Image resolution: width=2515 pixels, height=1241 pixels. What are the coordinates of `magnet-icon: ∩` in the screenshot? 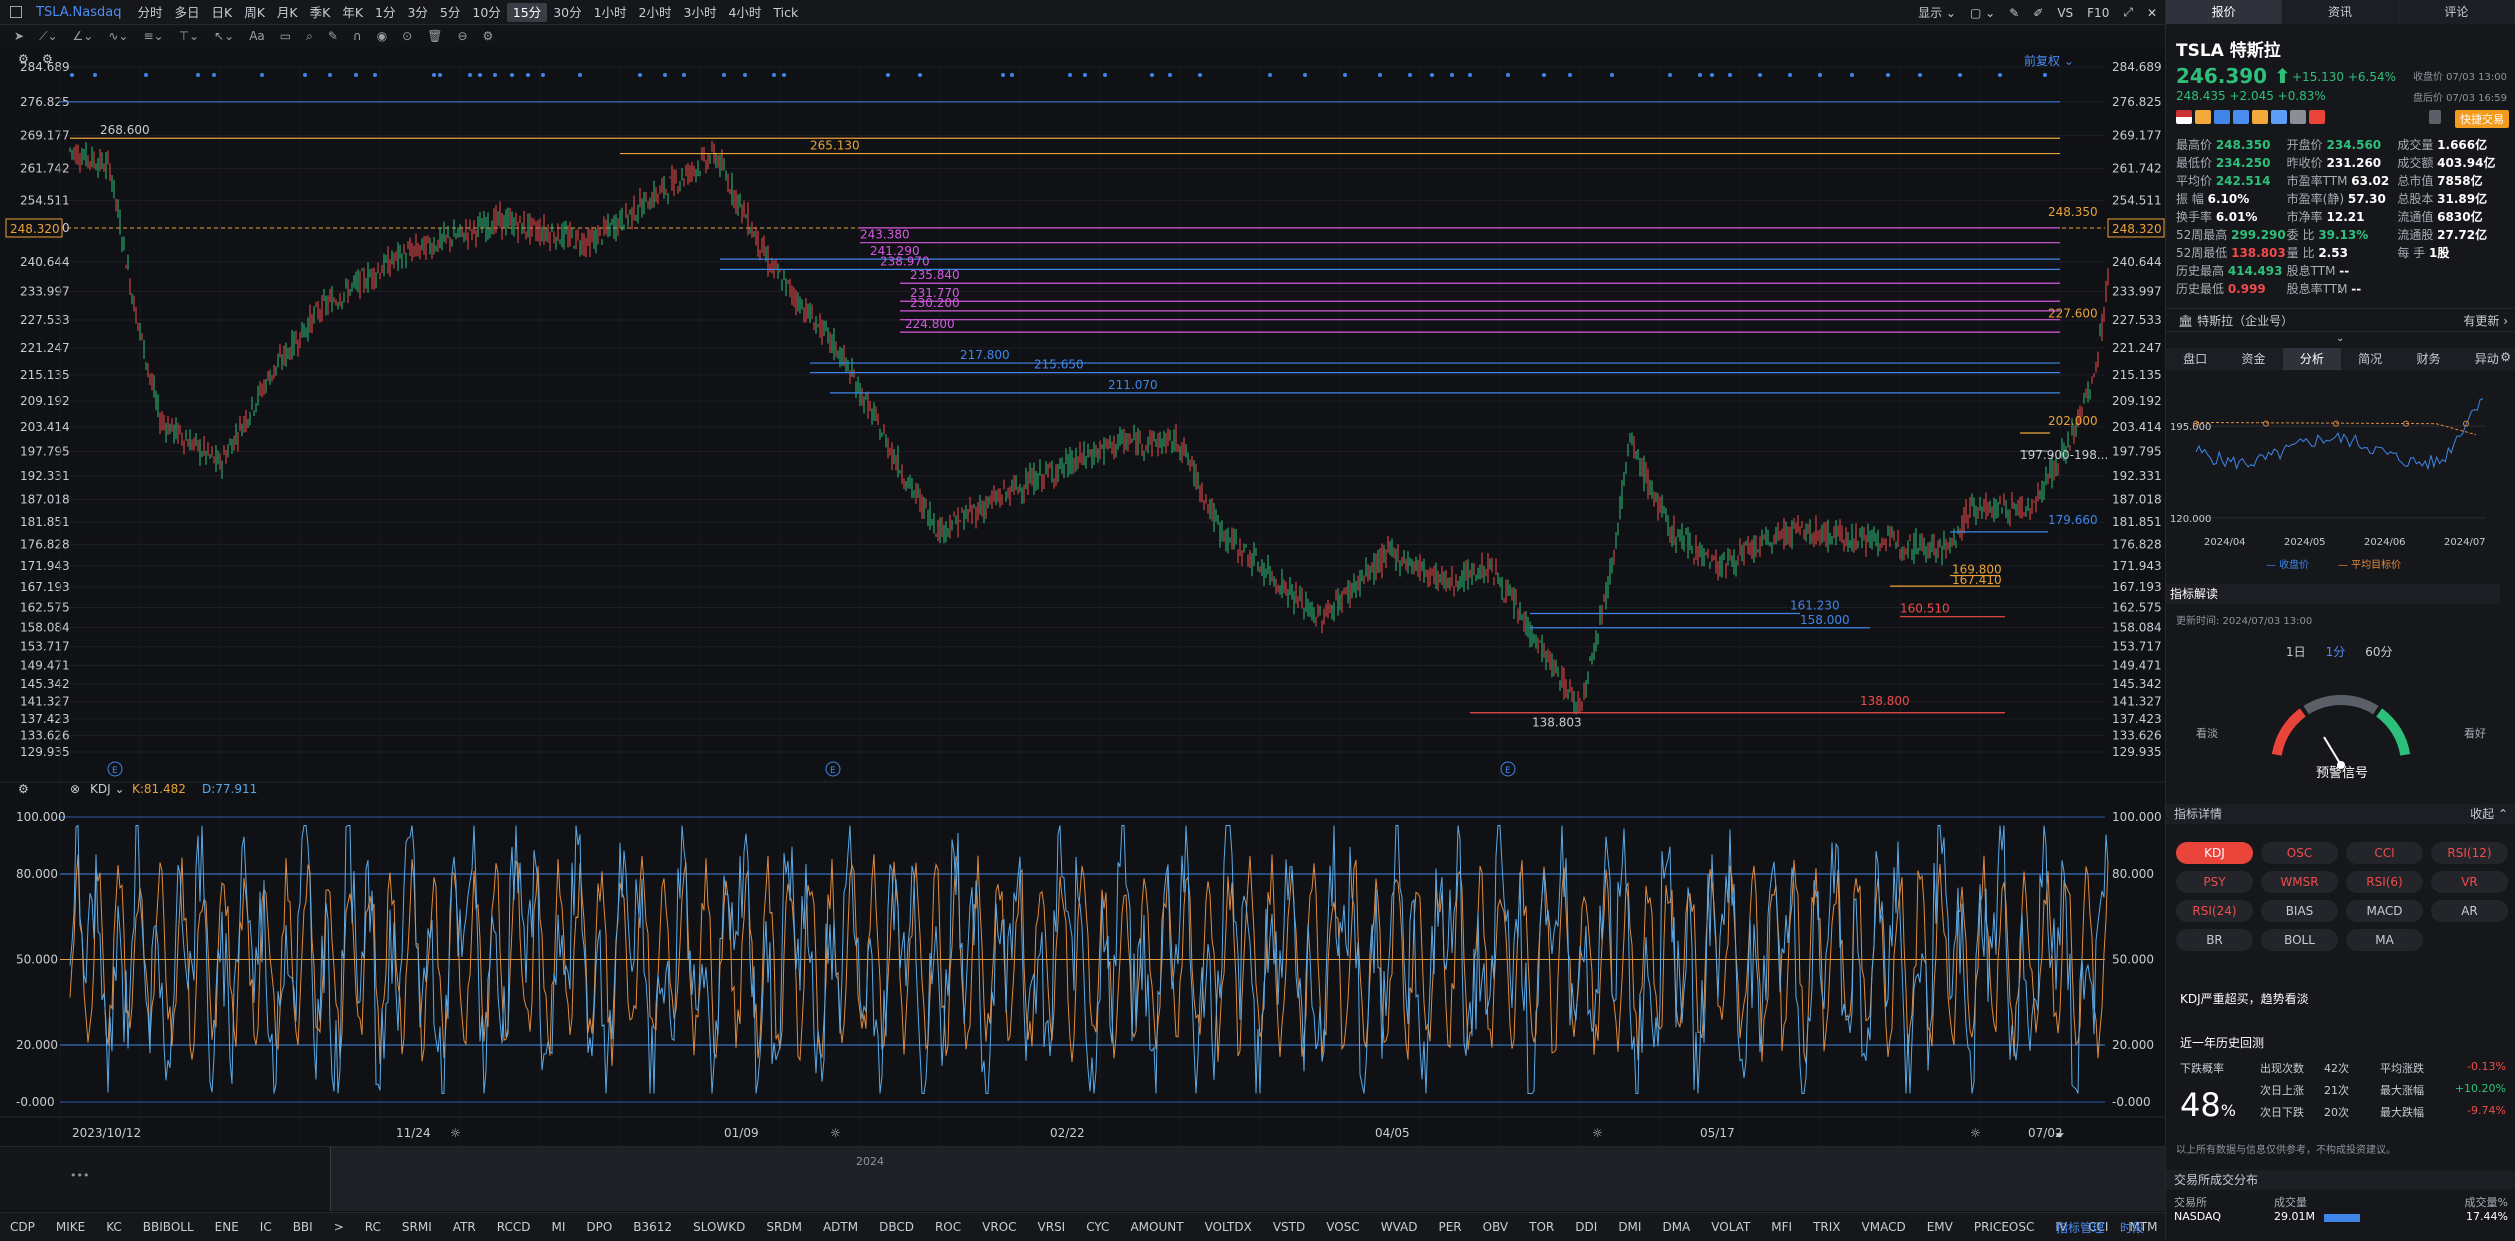 It's located at (357, 36).